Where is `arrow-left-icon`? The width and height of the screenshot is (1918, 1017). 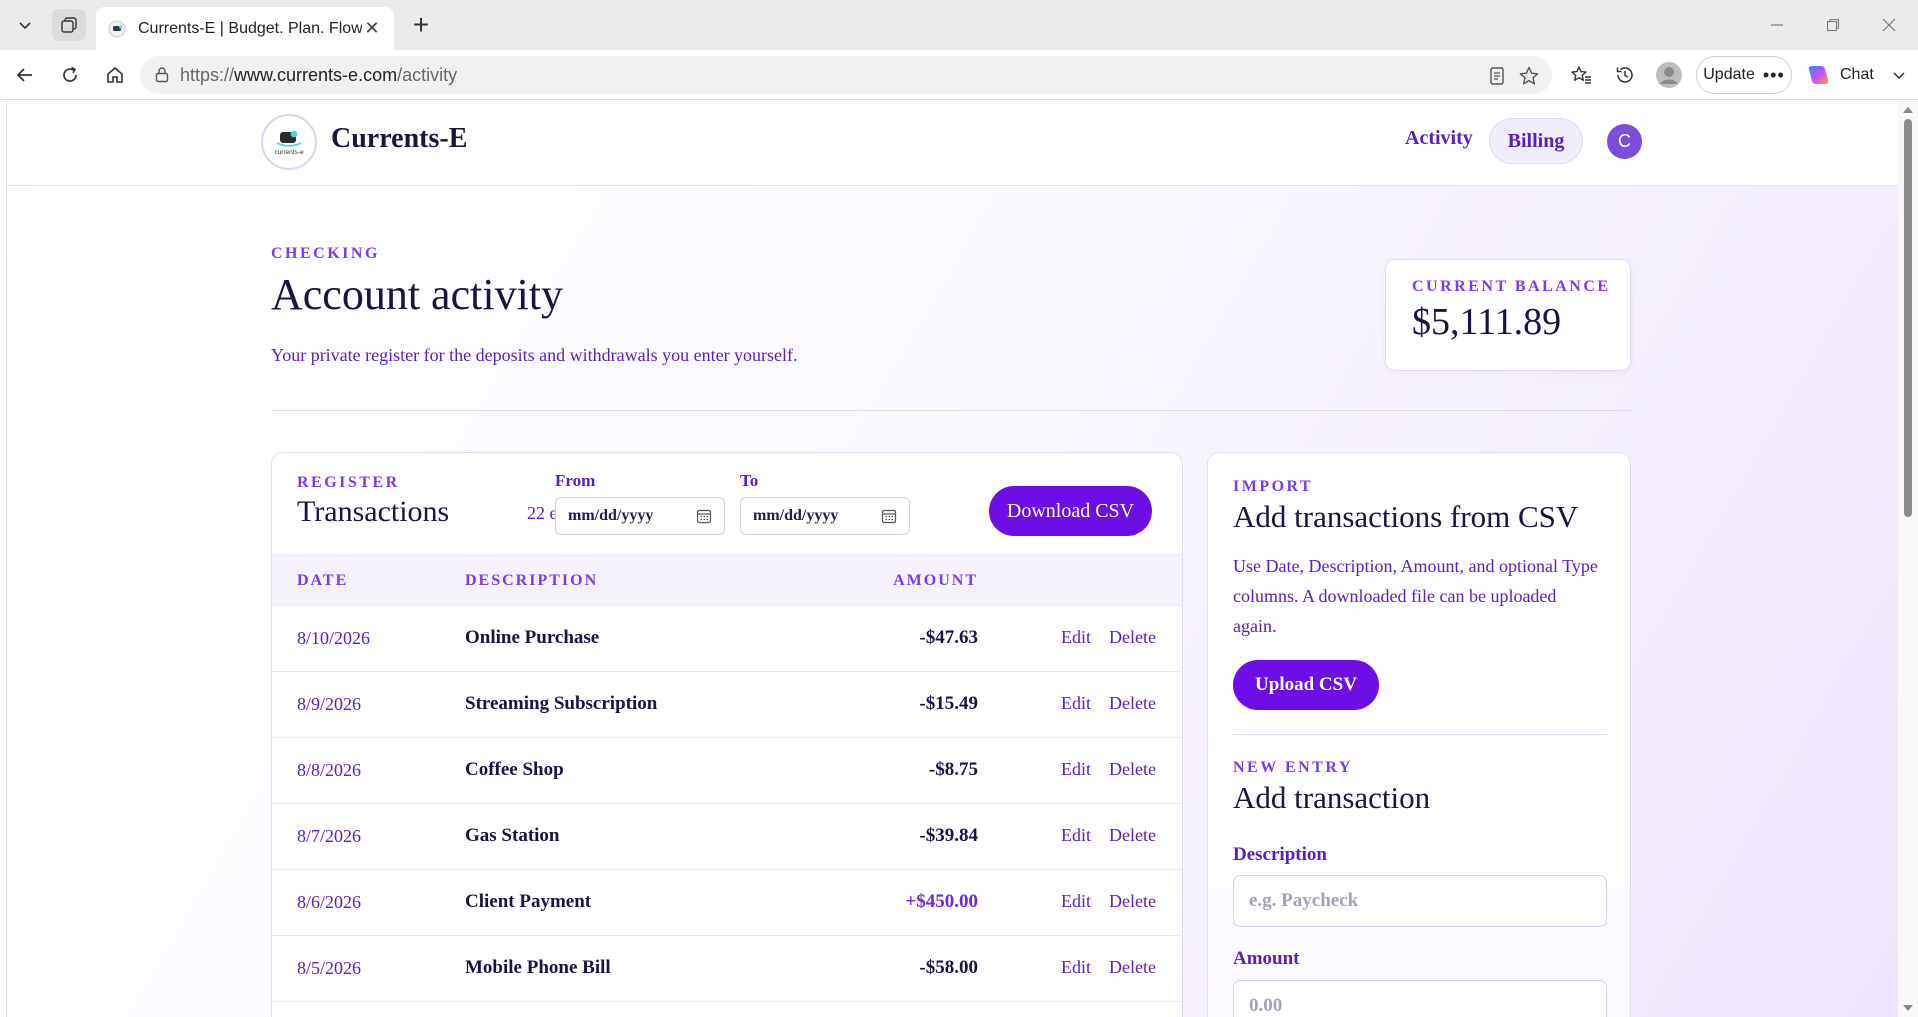 arrow-left-icon is located at coordinates (24, 75).